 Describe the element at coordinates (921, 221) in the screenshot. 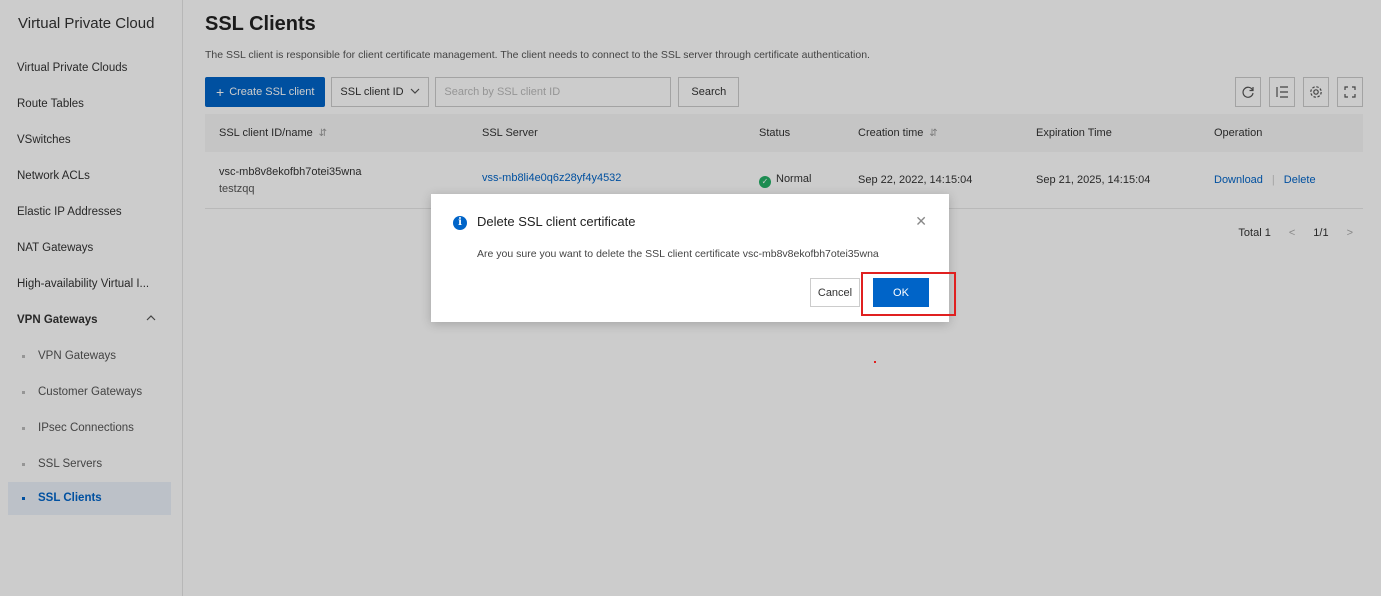

I see `close-icon: ✕` at that location.